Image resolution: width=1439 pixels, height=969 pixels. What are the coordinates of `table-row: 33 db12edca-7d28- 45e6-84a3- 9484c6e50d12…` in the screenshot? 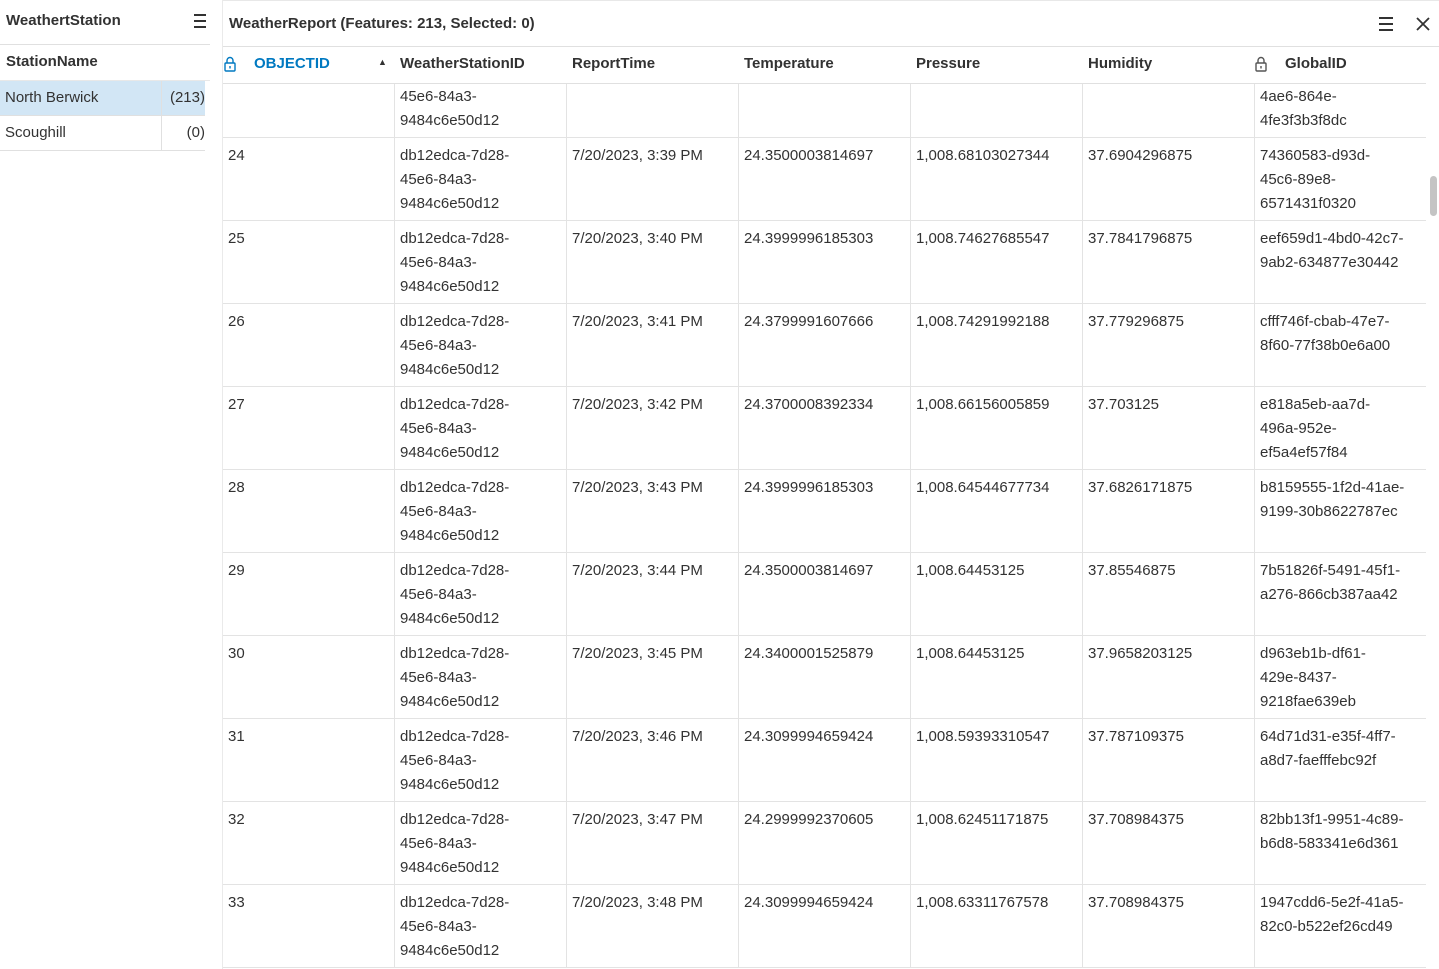 It's located at (824, 926).